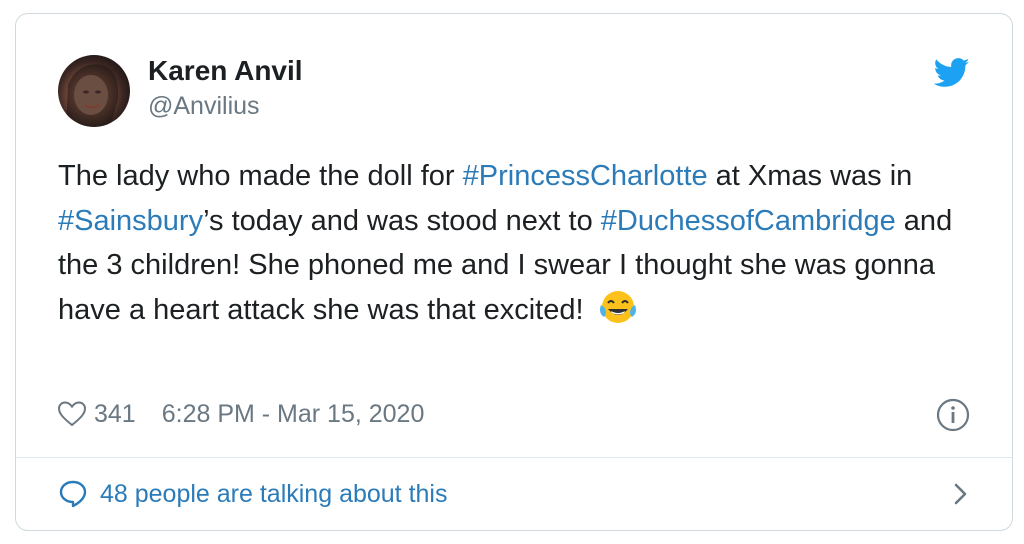 This screenshot has width=1024, height=544. I want to click on tweet-timestamp: 6:28 PM - Mar 15, 2020, so click(293, 414).